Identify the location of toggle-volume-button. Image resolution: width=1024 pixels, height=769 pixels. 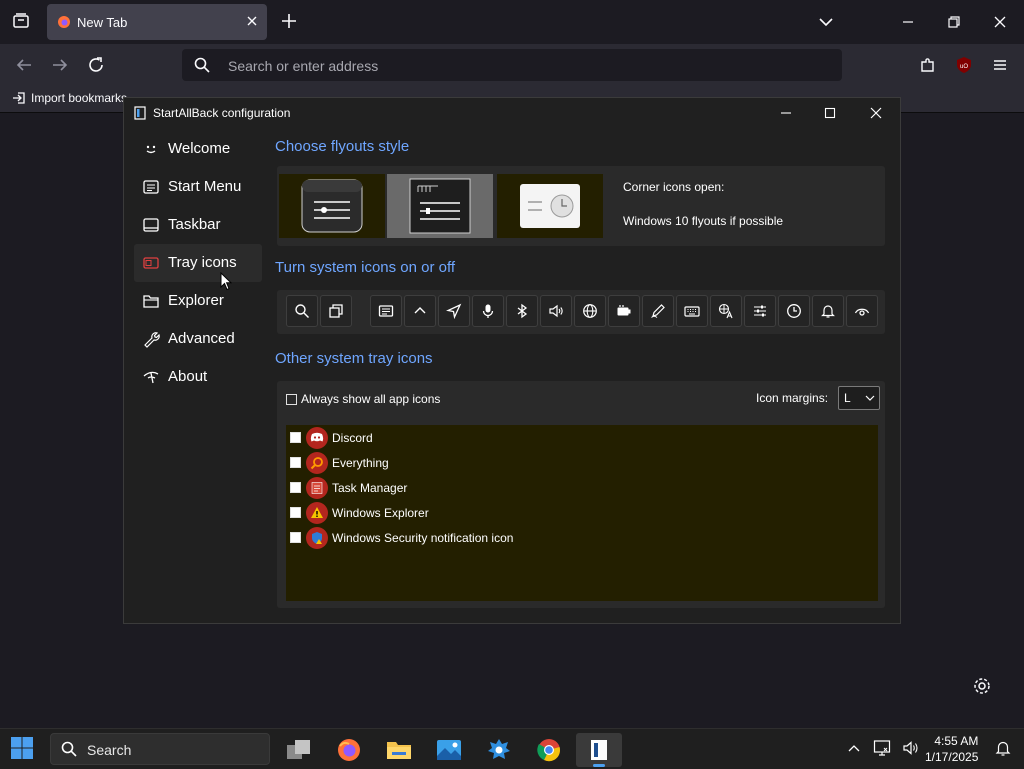
(556, 311).